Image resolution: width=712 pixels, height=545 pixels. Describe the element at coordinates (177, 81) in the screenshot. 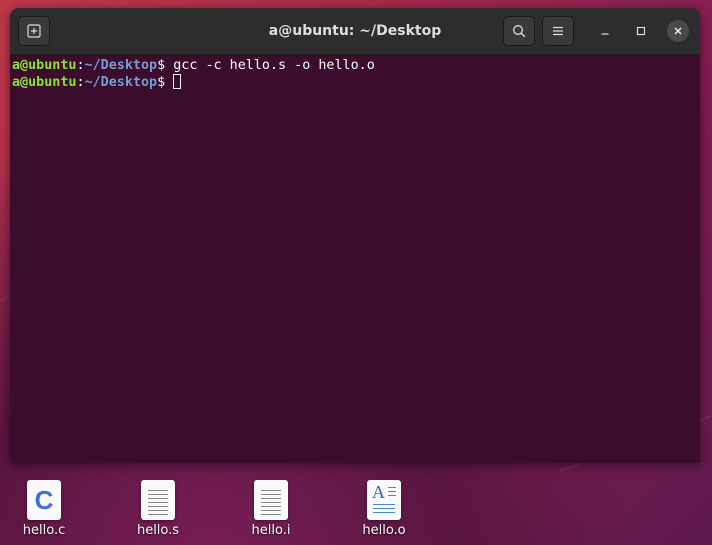

I see `text-cursor` at that location.